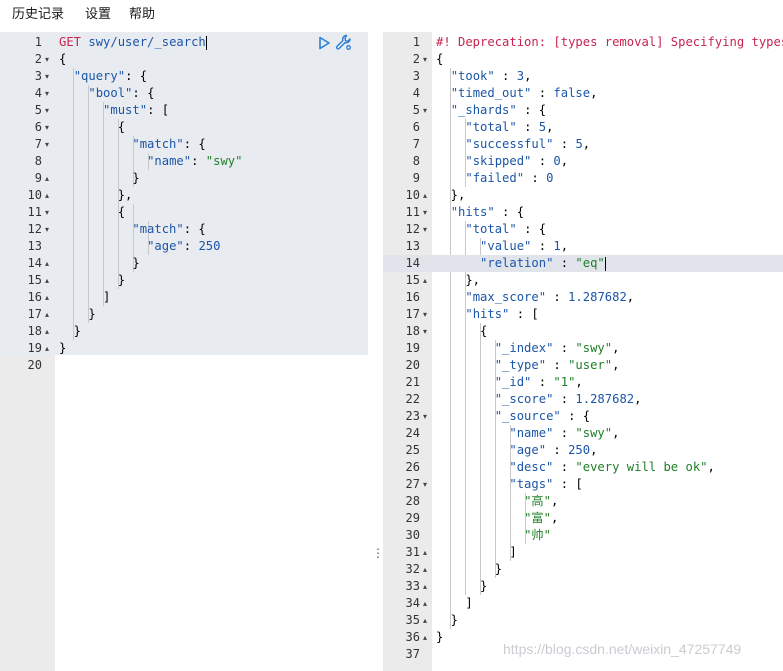 The width and height of the screenshot is (783, 671). Describe the element at coordinates (34, 314) in the screenshot. I see `line-number: 17` at that location.